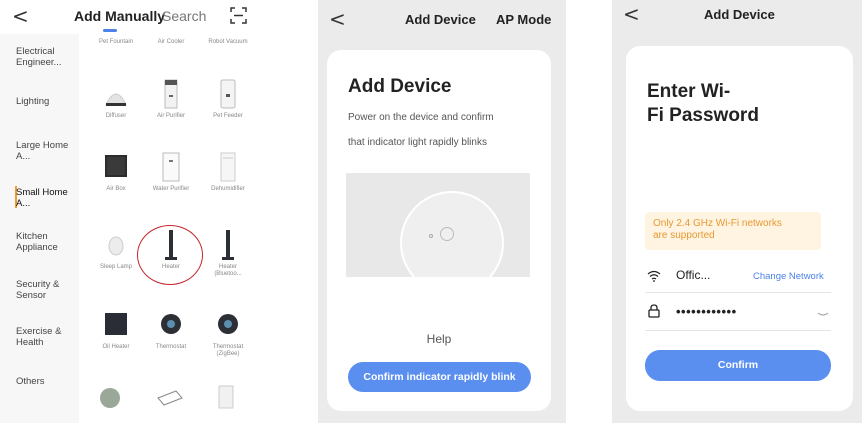 This screenshot has height=423, width=863. I want to click on device-thermostat: Thermostat, so click(171, 329).